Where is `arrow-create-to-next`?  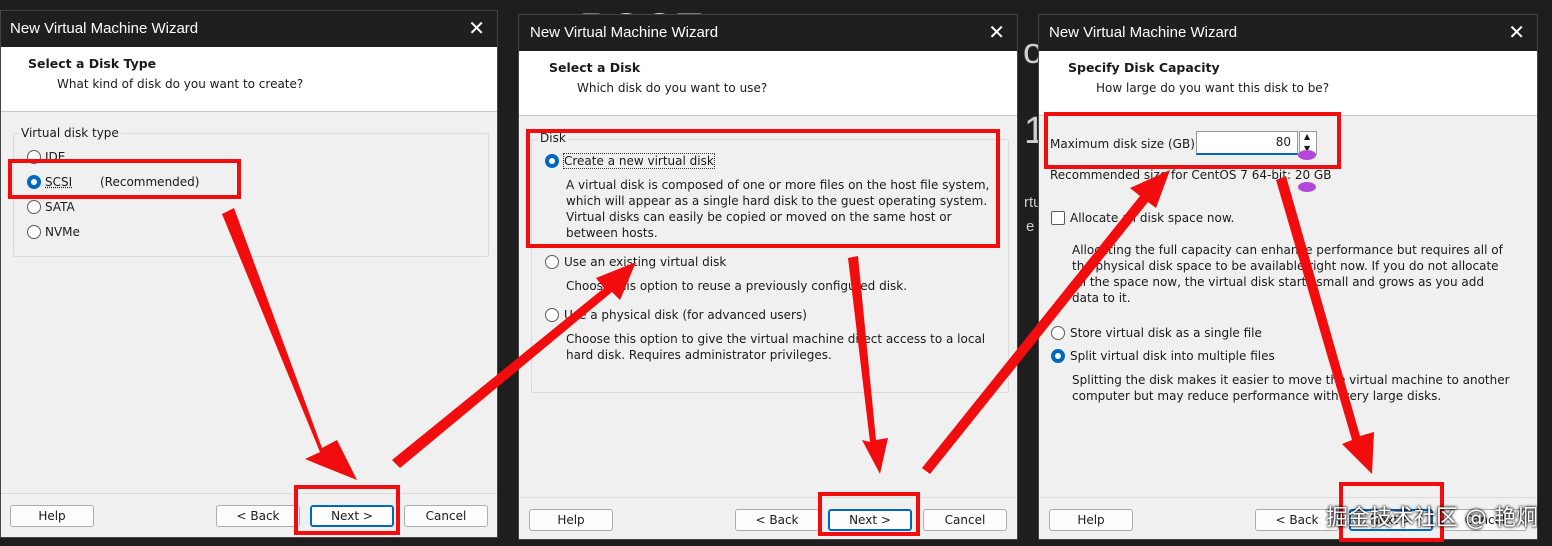
arrow-create-to-next is located at coordinates (868, 365).